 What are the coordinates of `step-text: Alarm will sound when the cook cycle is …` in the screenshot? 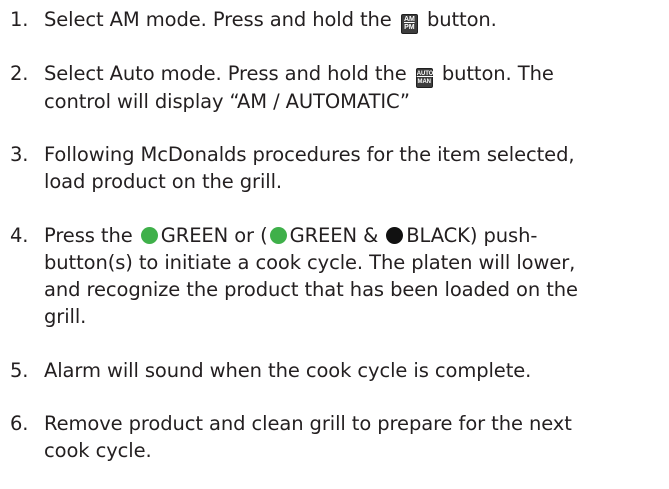 It's located at (288, 370).